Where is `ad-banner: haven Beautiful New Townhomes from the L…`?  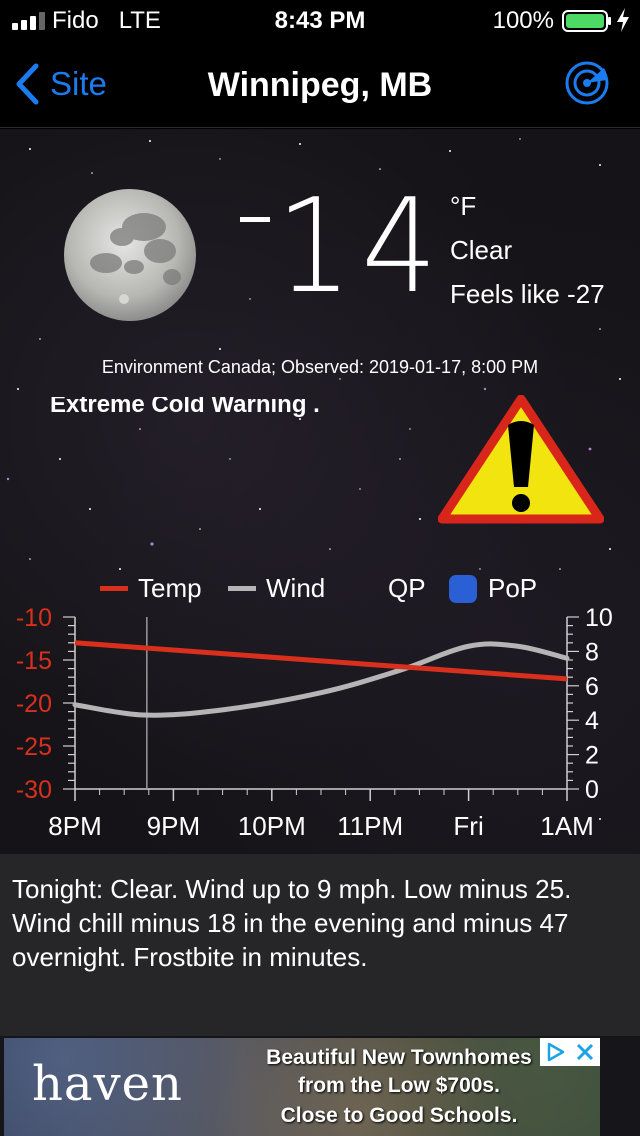 ad-banner: haven Beautiful New Townhomes from the L… is located at coordinates (320, 1086).